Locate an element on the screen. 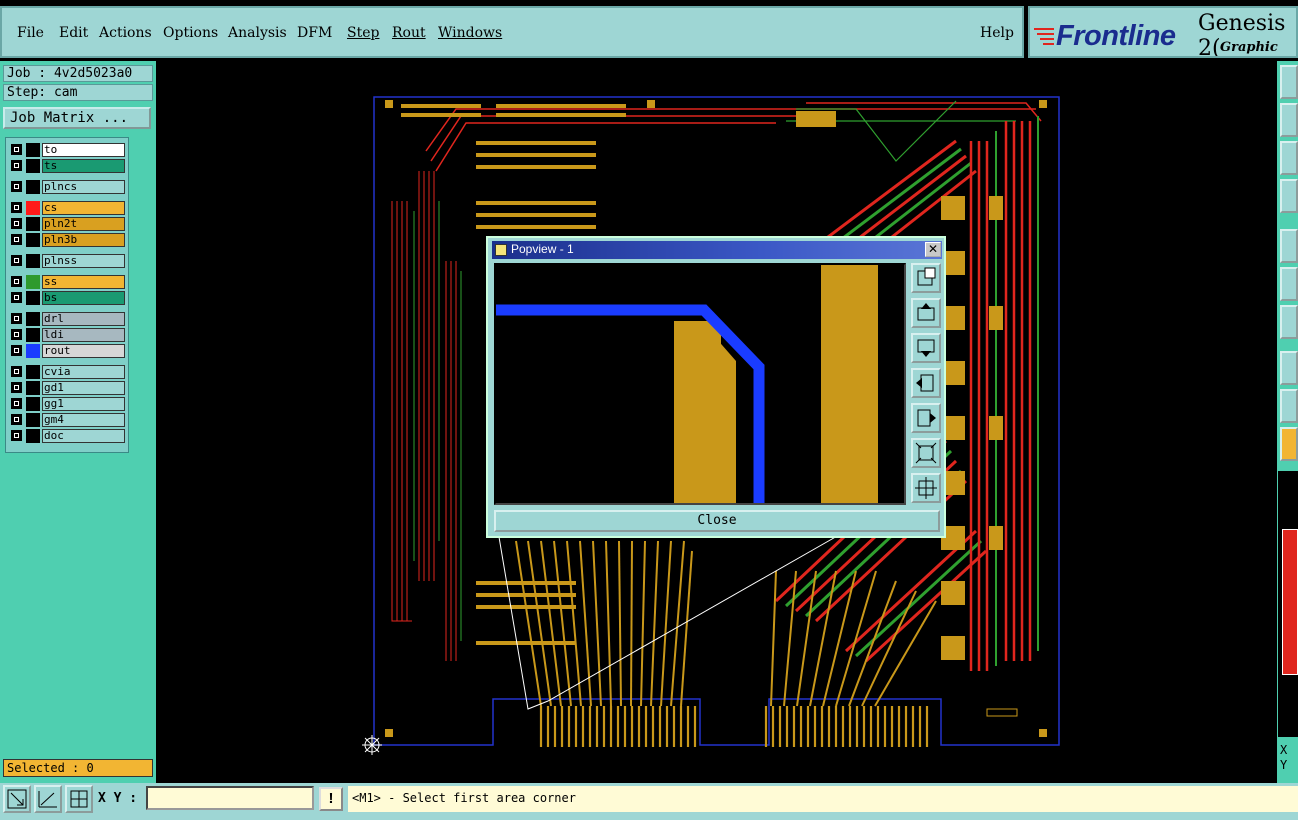 This screenshot has height=820, width=1298. layer-row-ts: ts is located at coordinates (68, 166).